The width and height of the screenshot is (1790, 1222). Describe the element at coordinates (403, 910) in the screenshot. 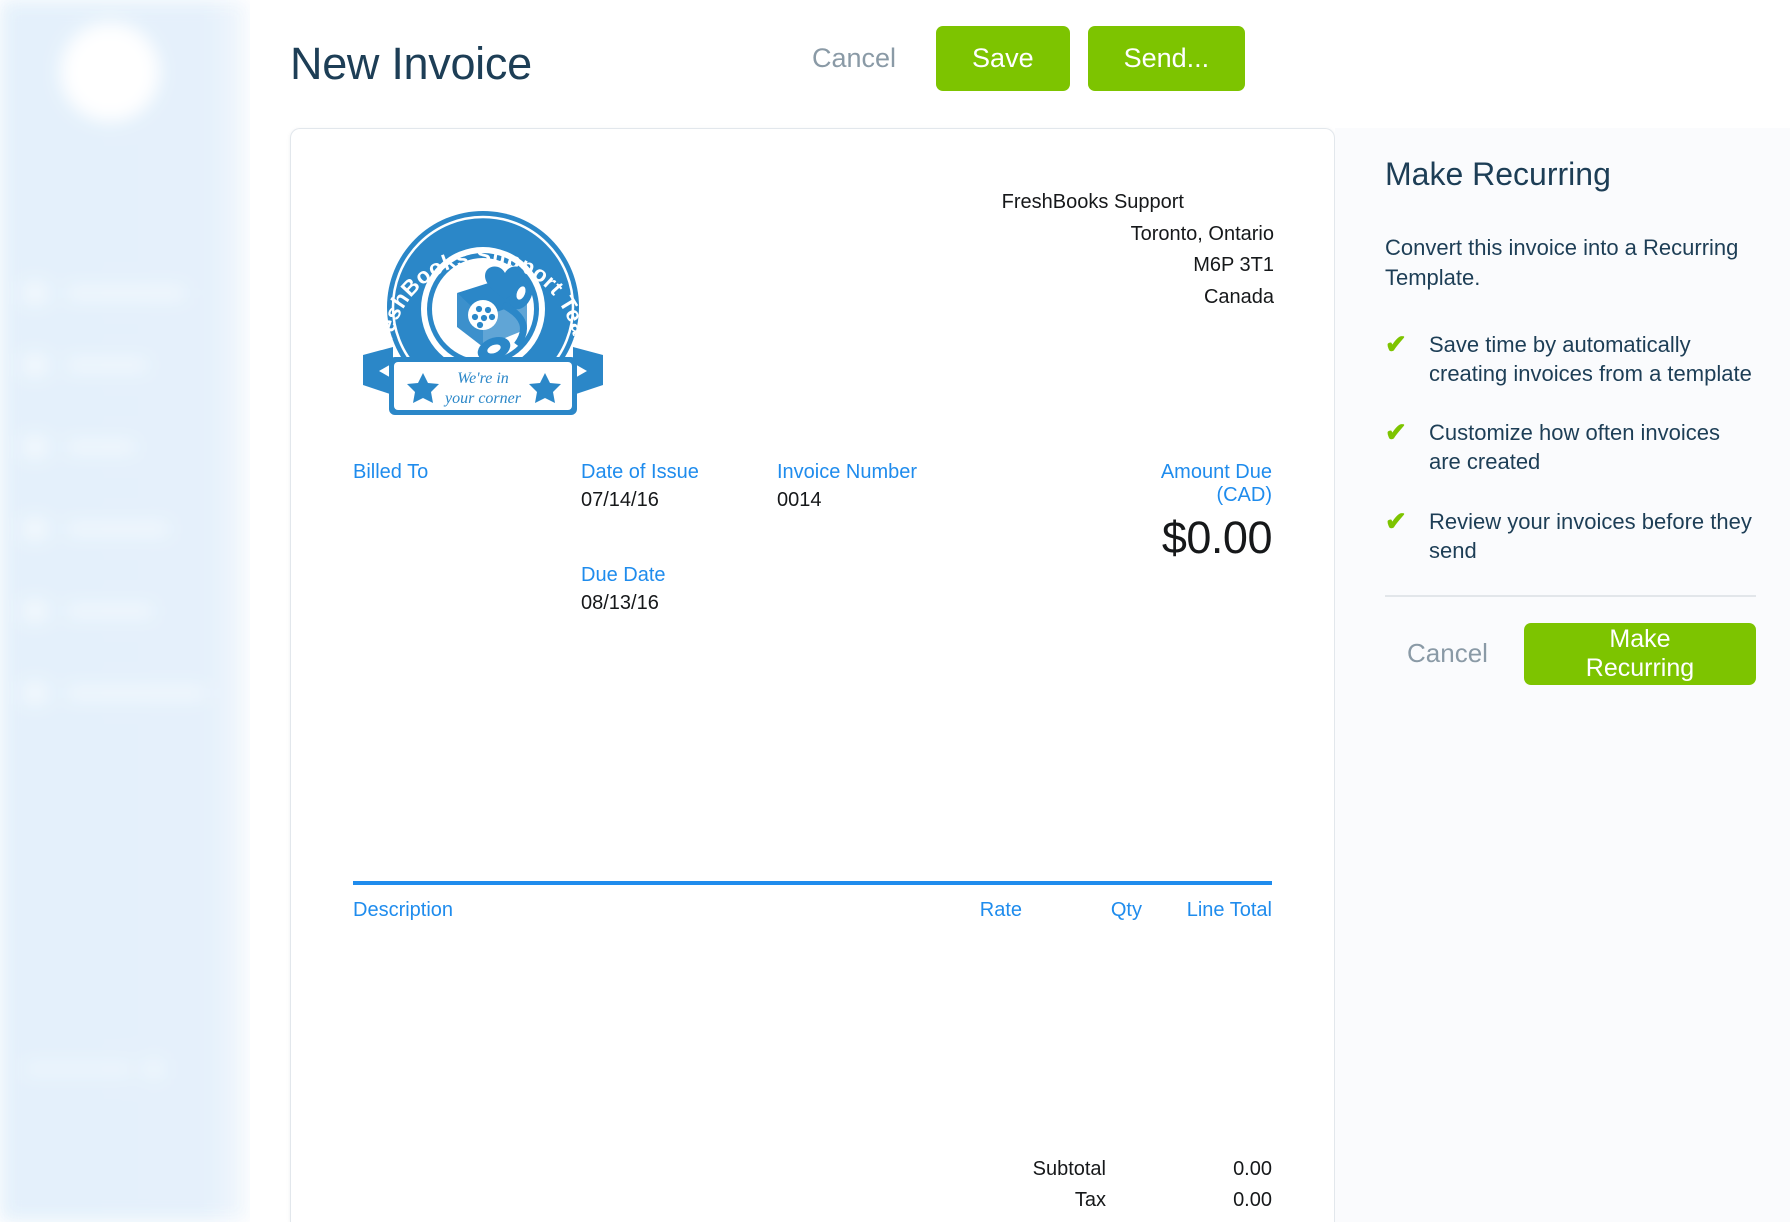

I see `column-header-description: Description` at that location.